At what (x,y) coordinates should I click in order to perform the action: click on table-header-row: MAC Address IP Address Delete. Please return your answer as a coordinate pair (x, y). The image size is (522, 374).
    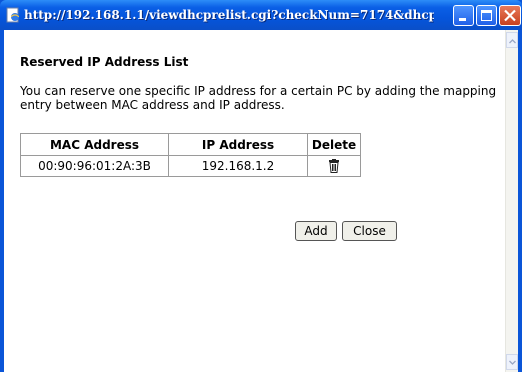
    Looking at the image, I should click on (190, 144).